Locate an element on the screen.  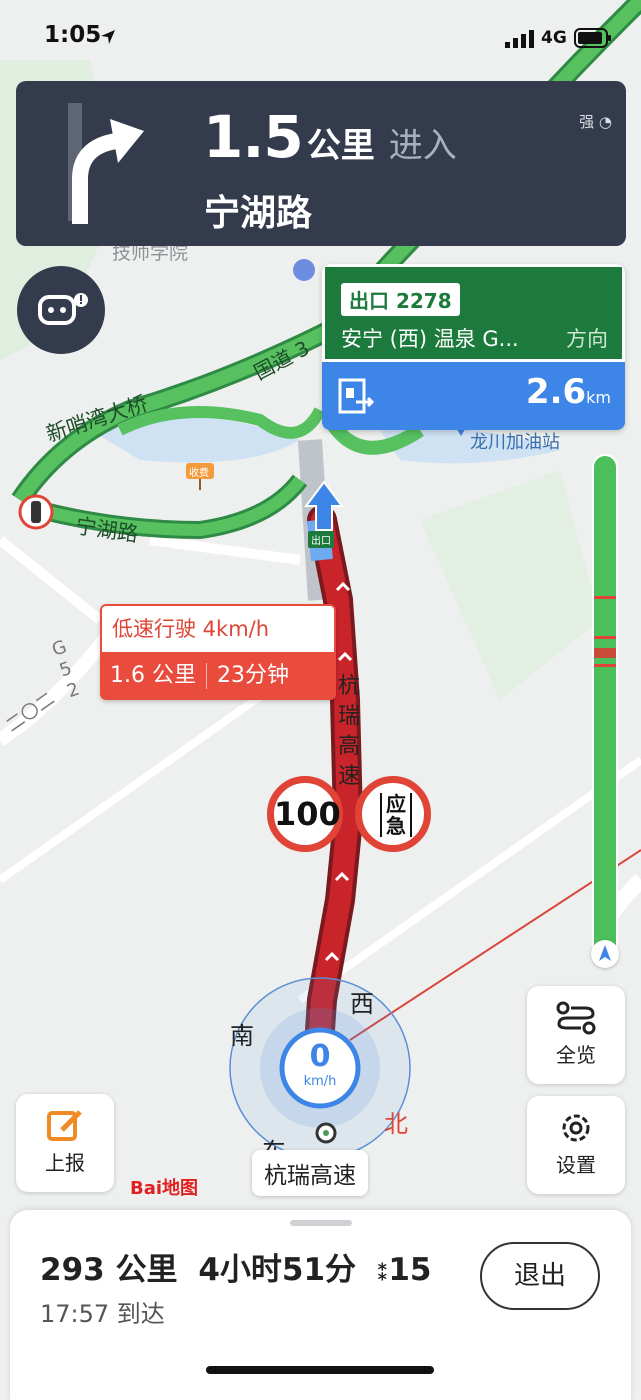
turn-action: 进入 is located at coordinates (422, 146).